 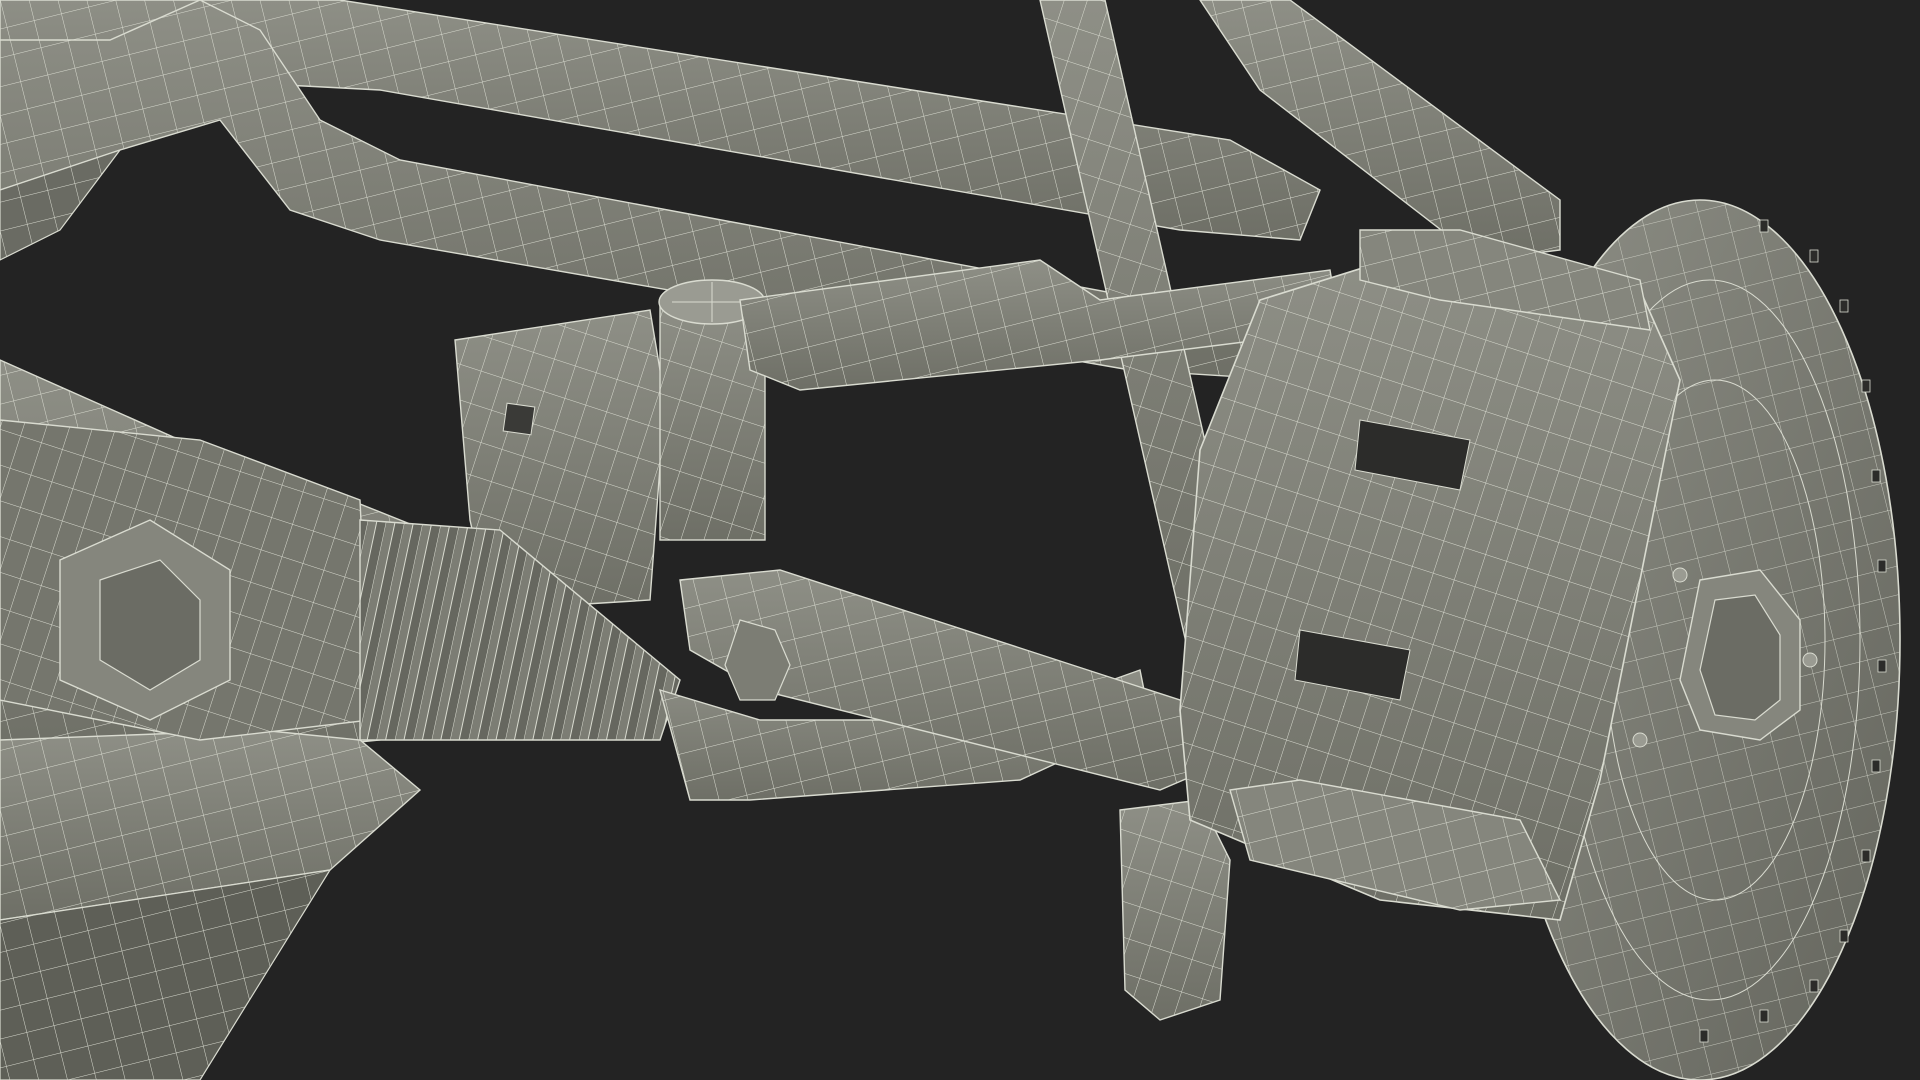 What do you see at coordinates (1175, 910) in the screenshot?
I see `ball-joint` at bounding box center [1175, 910].